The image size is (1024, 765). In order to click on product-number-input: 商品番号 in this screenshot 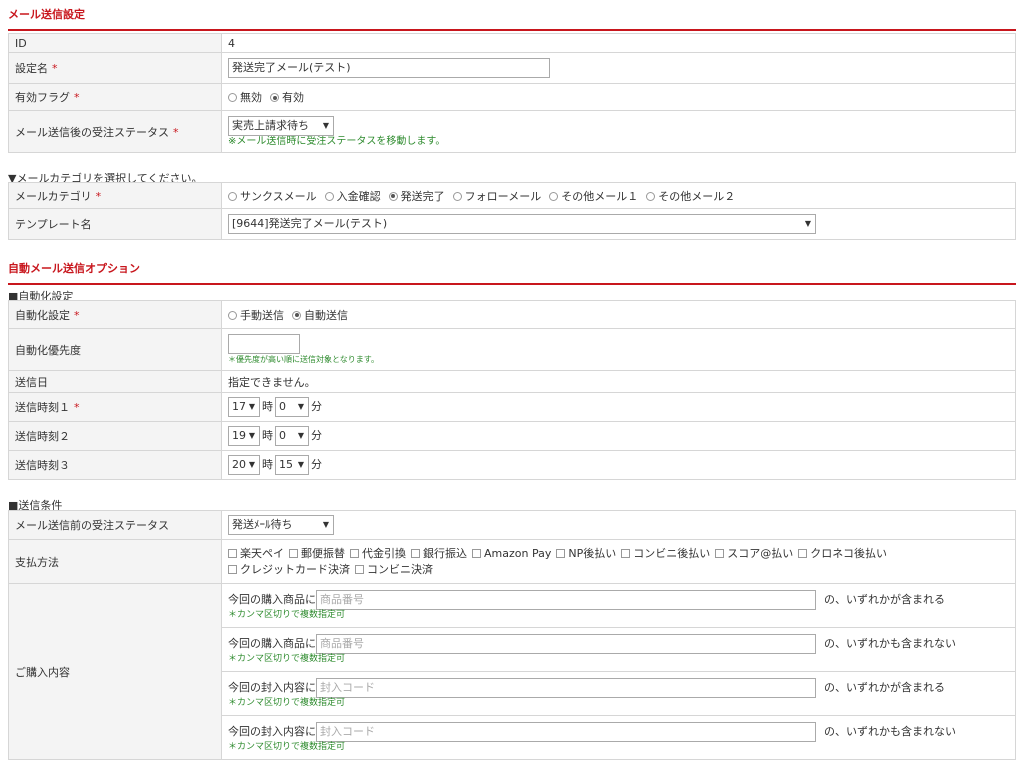, I will do `click(566, 600)`.